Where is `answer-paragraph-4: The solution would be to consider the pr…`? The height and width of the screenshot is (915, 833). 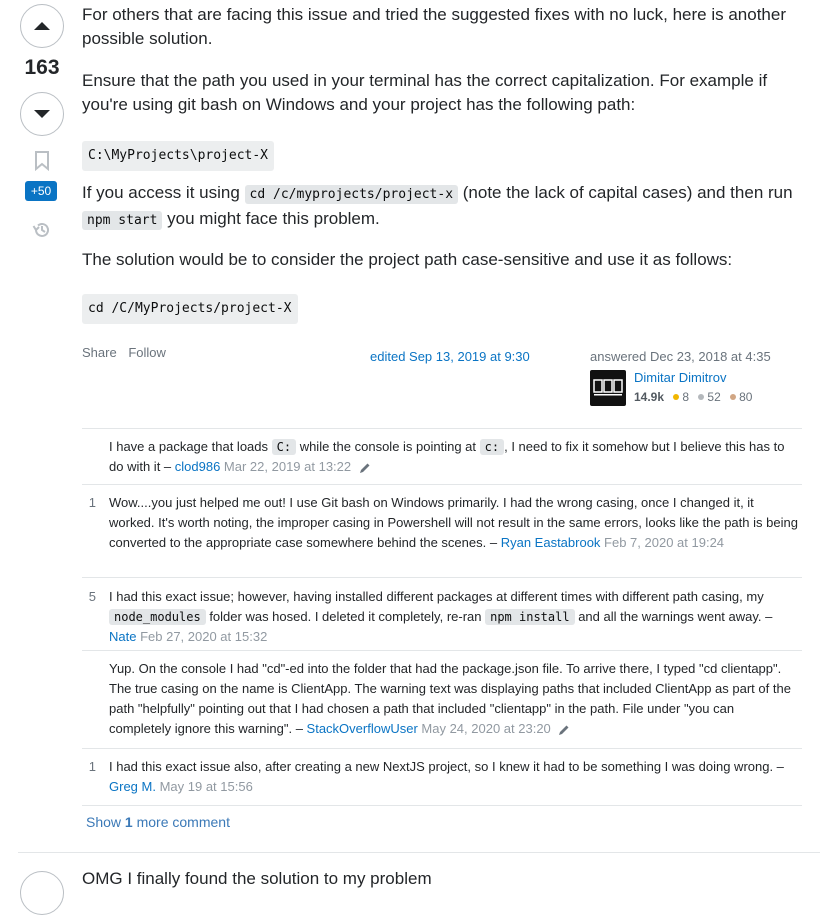 answer-paragraph-4: The solution would be to consider the pr… is located at coordinates (407, 259).